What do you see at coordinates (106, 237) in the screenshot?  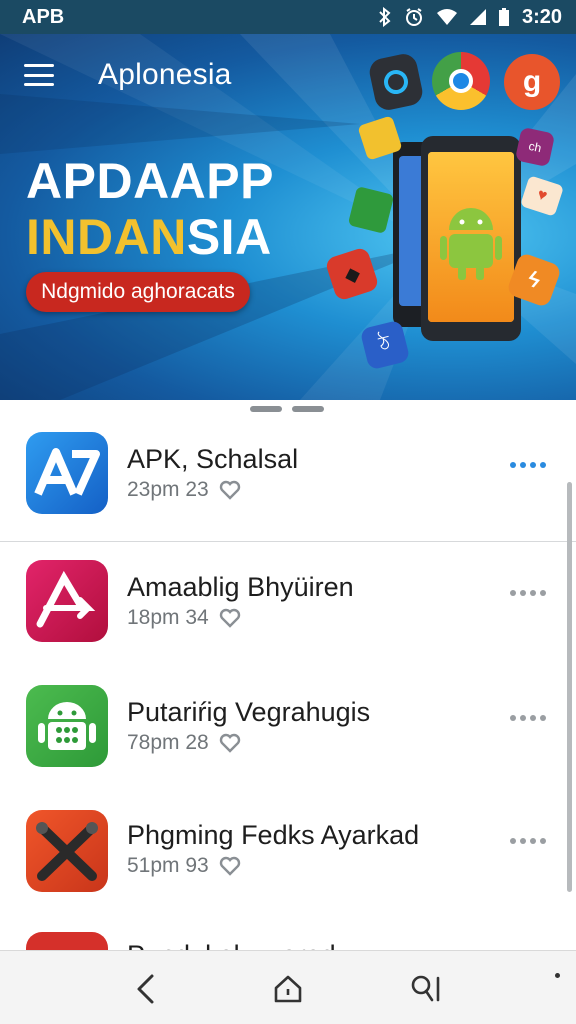 I see `hero-headline-highlight: INDAN` at bounding box center [106, 237].